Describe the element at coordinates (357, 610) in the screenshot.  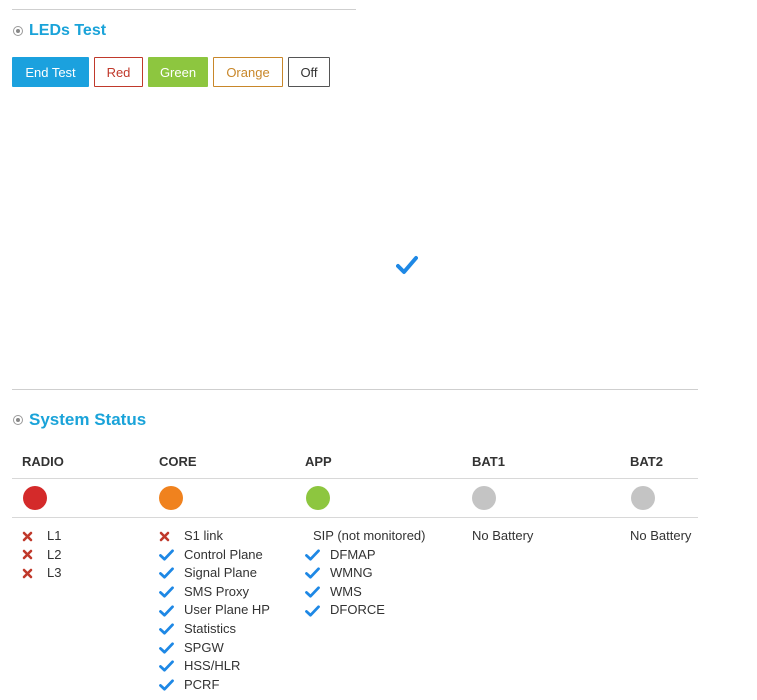
I see `list-item-label: DFORCE` at that location.